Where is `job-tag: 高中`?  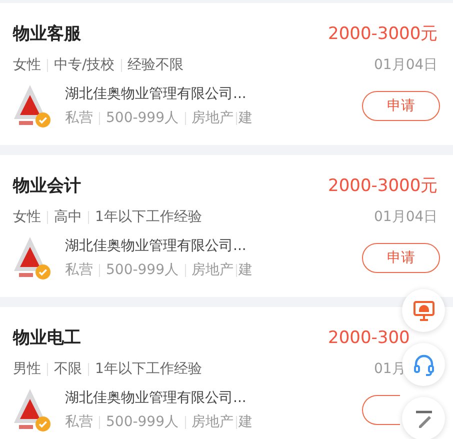
job-tag: 高中 is located at coordinates (68, 217).